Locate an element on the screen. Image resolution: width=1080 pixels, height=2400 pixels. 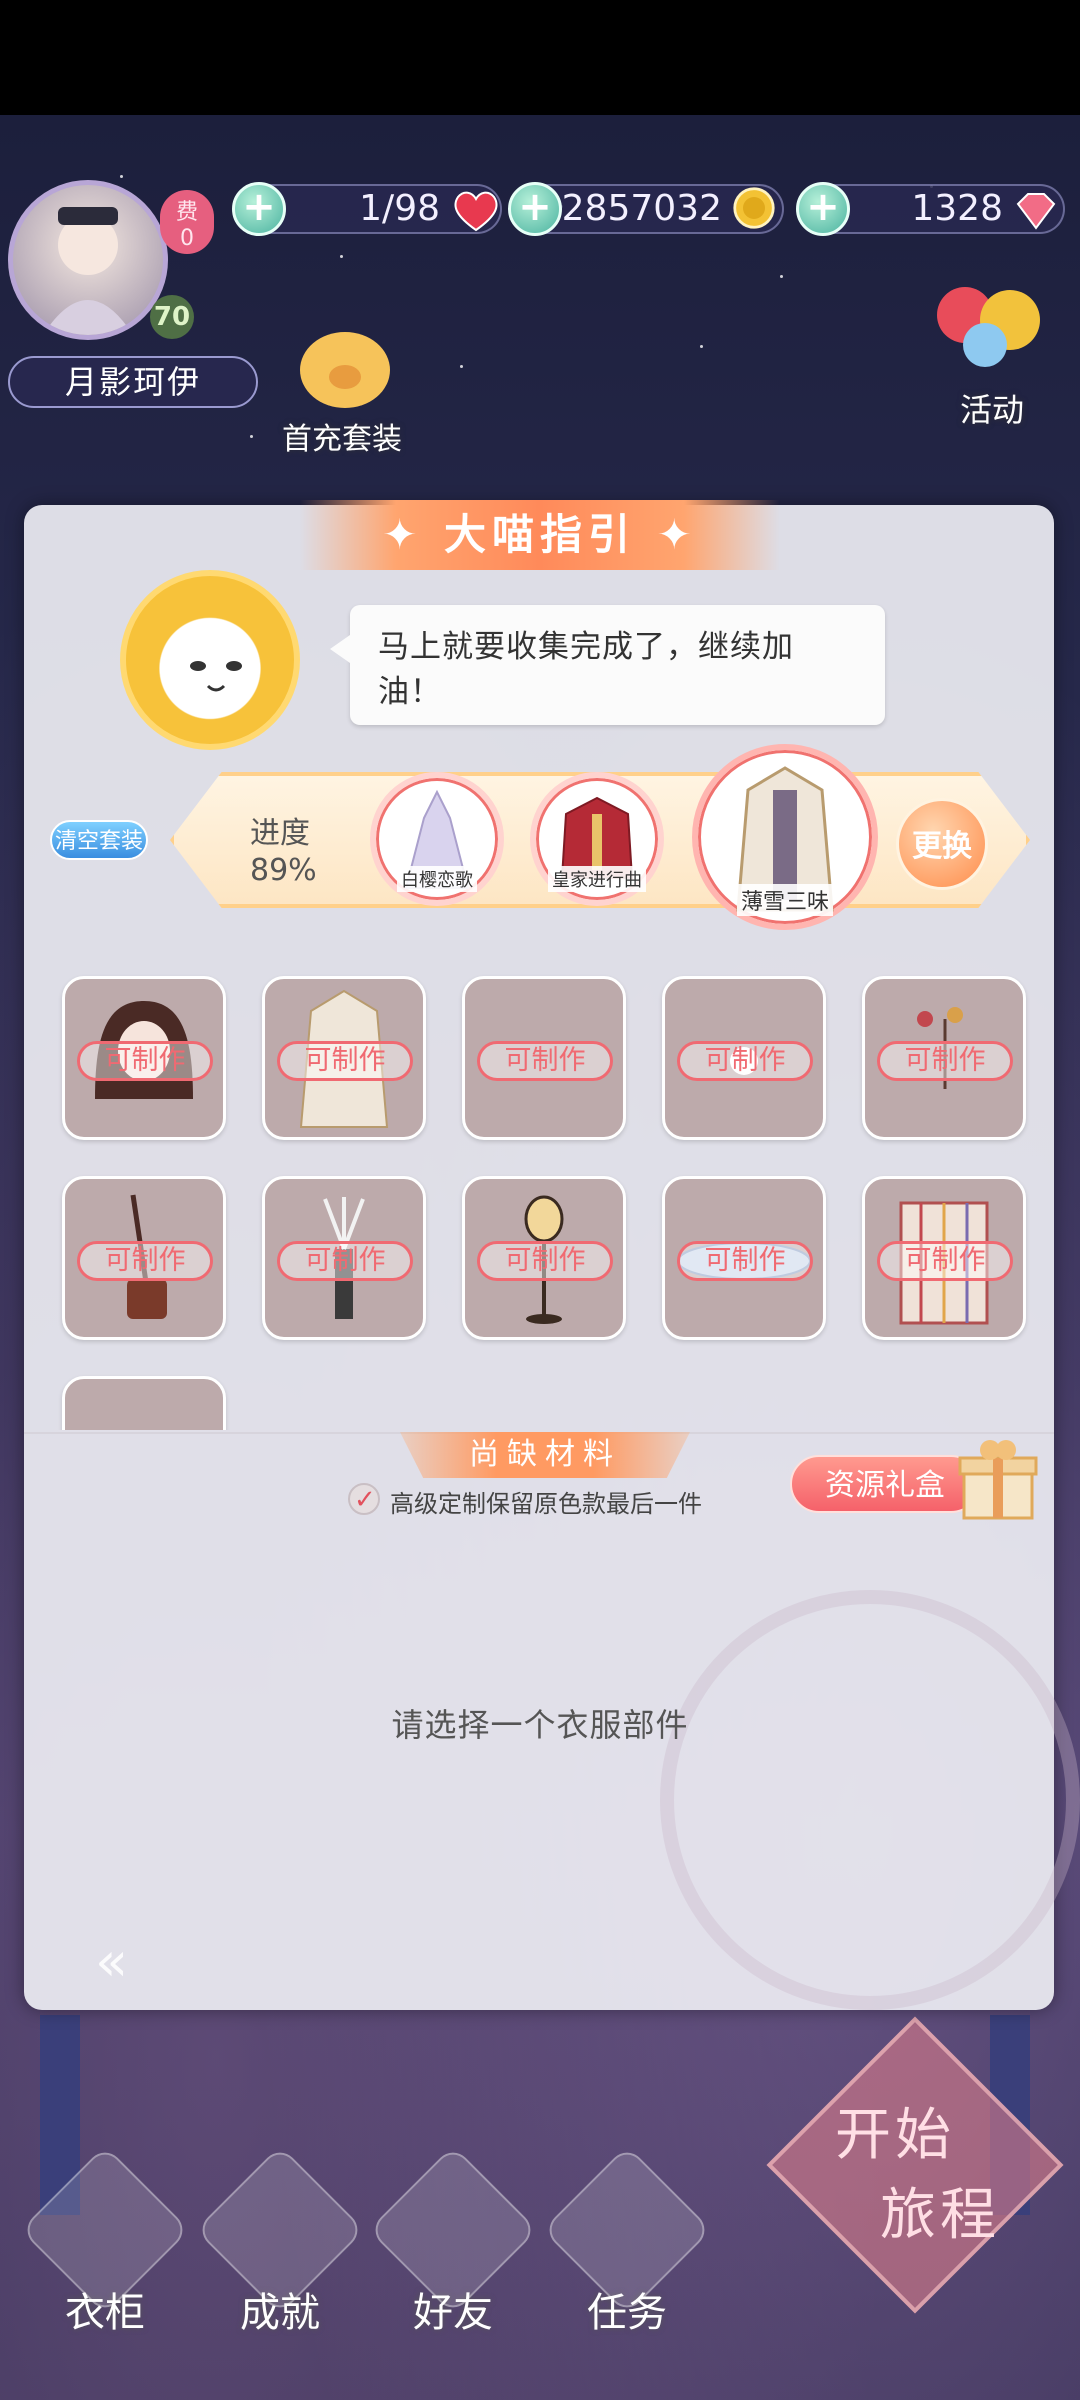
item-cell-hair: 可制作 is located at coordinates (144, 1058).